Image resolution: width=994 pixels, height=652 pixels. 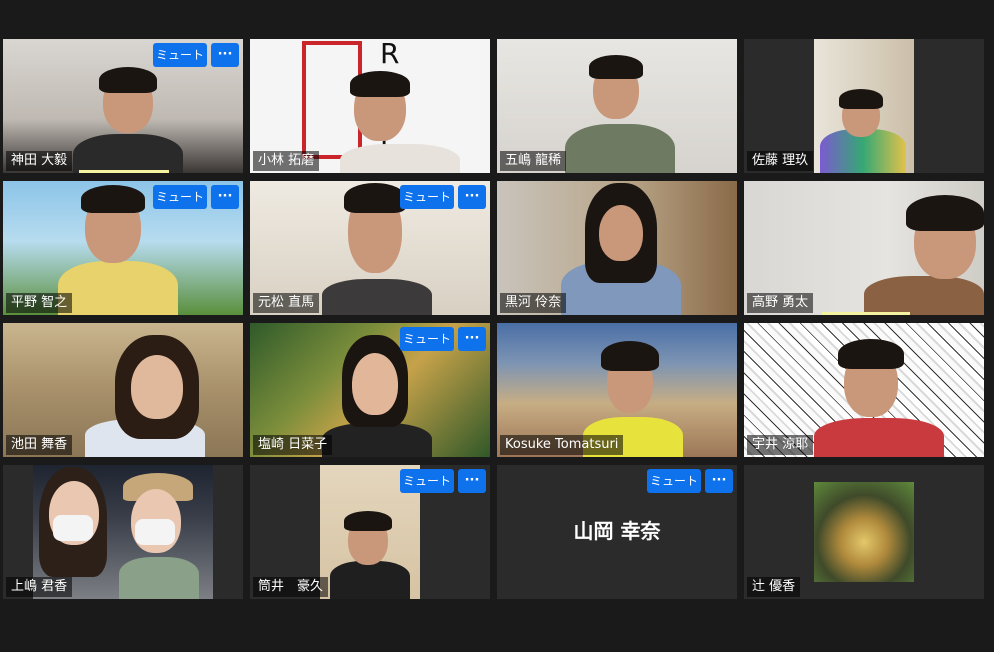 I want to click on logo-image, so click(x=332, y=100).